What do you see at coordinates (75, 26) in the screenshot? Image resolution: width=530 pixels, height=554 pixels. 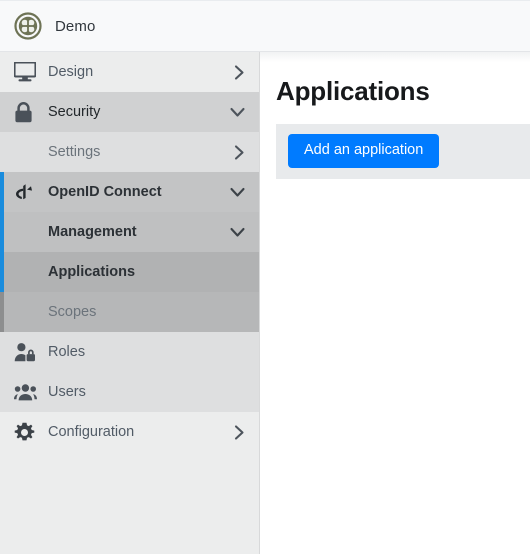 I see `brand-title: Demo` at bounding box center [75, 26].